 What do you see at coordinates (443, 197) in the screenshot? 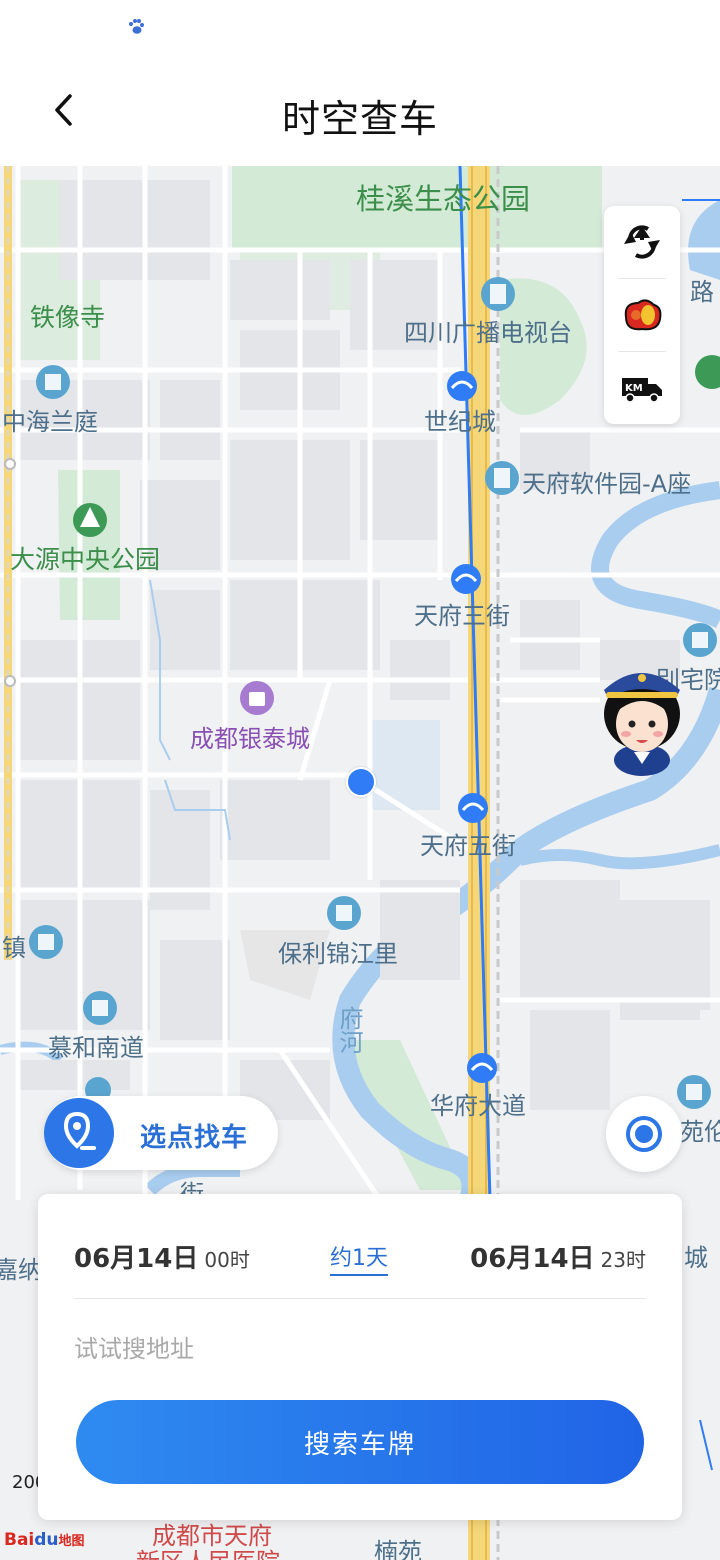
I see `poi-label: 桂溪生态公园` at bounding box center [443, 197].